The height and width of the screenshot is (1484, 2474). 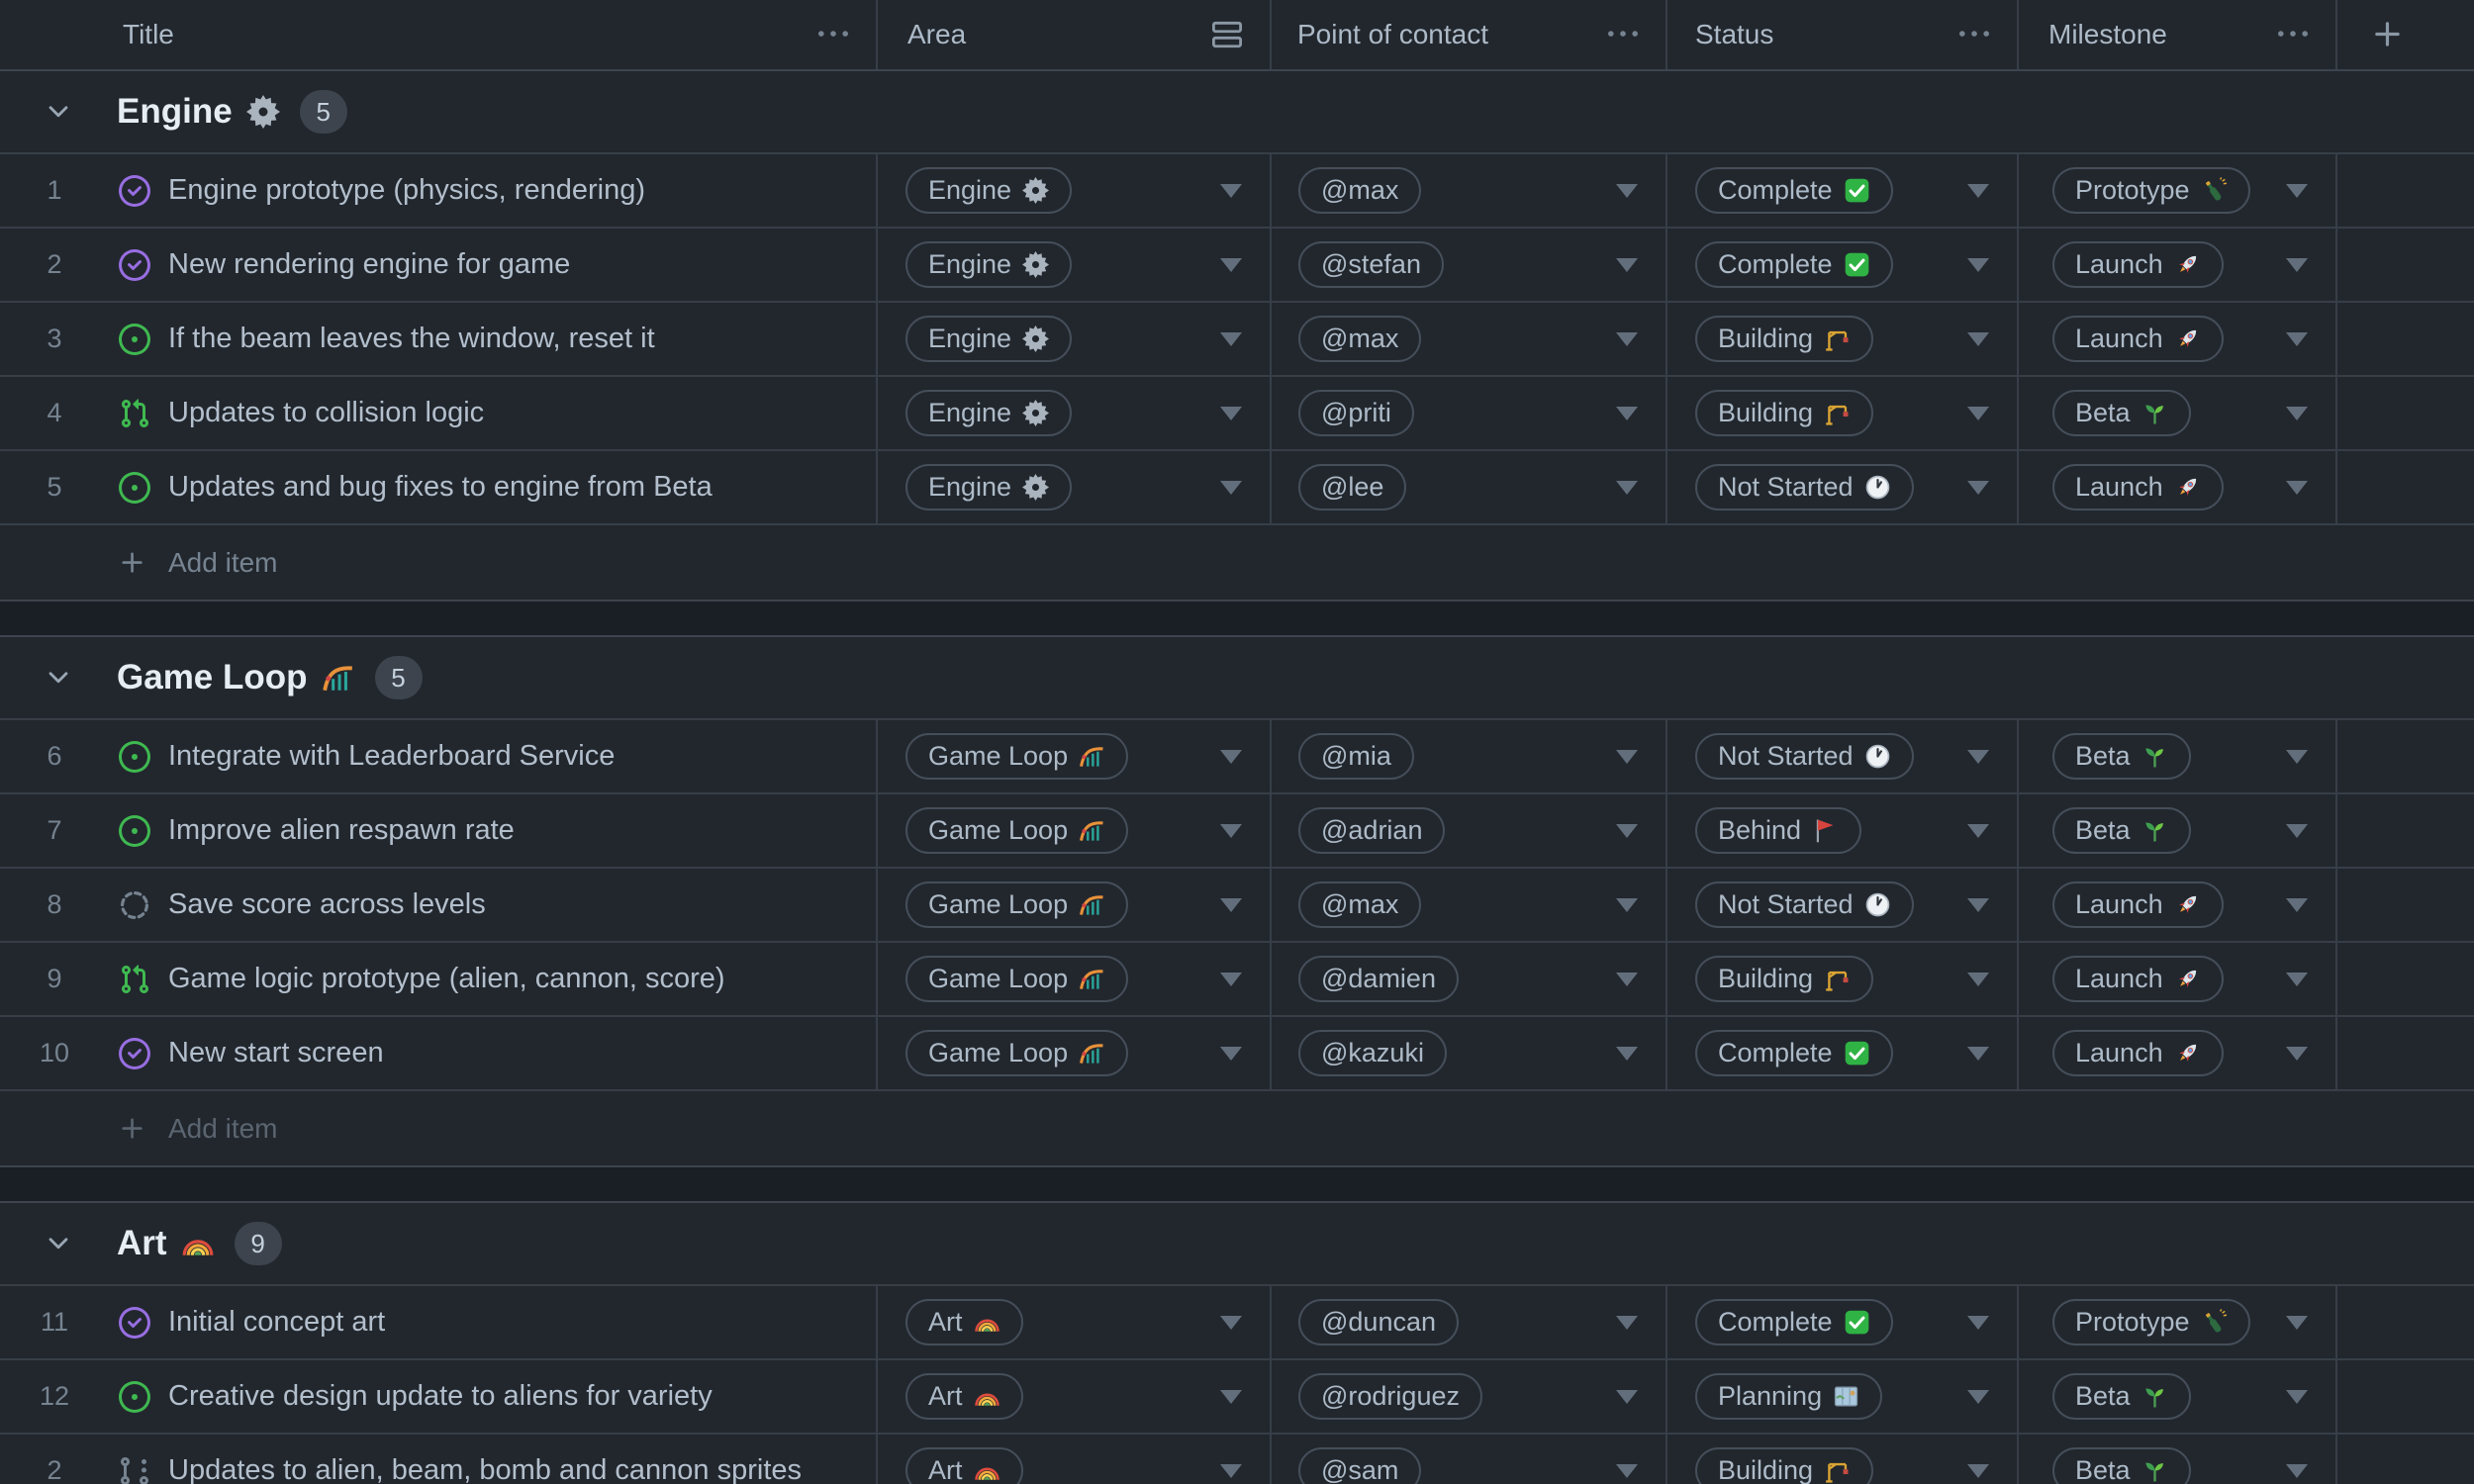 What do you see at coordinates (2388, 34) in the screenshot?
I see `add-column-plus-icon` at bounding box center [2388, 34].